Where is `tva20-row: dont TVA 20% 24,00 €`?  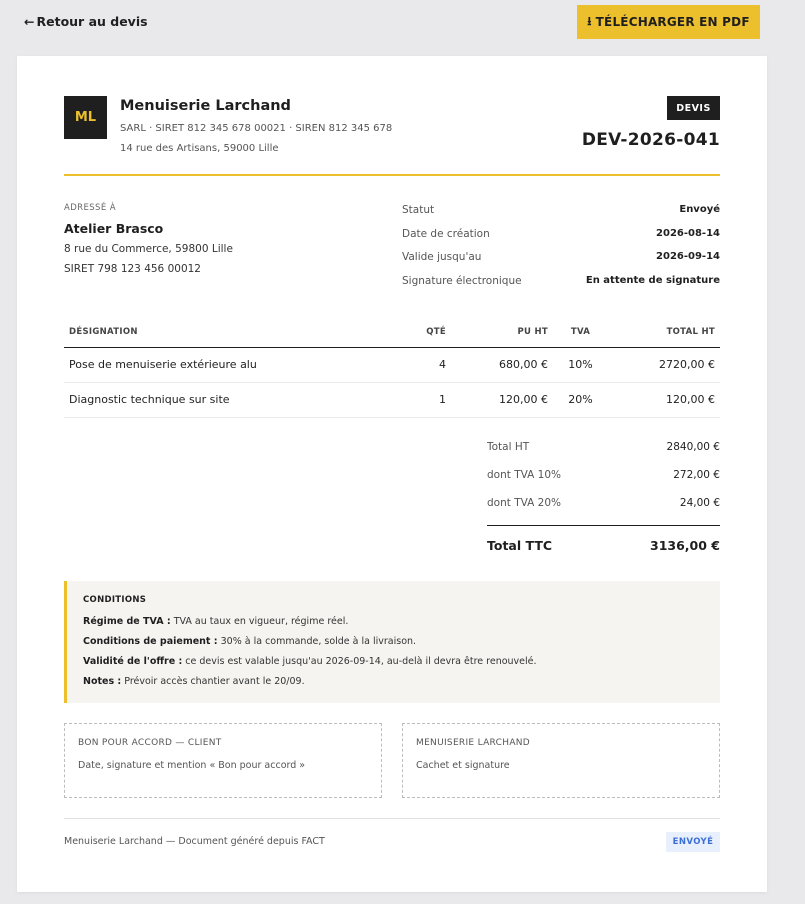
tva20-row: dont TVA 20% 24,00 € is located at coordinates (603, 505).